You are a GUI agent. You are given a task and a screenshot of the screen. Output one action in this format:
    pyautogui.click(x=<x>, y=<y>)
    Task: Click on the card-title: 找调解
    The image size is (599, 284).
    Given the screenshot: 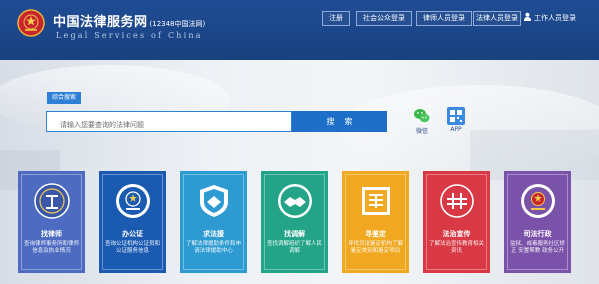 What is the action you would take?
    pyautogui.click(x=294, y=234)
    